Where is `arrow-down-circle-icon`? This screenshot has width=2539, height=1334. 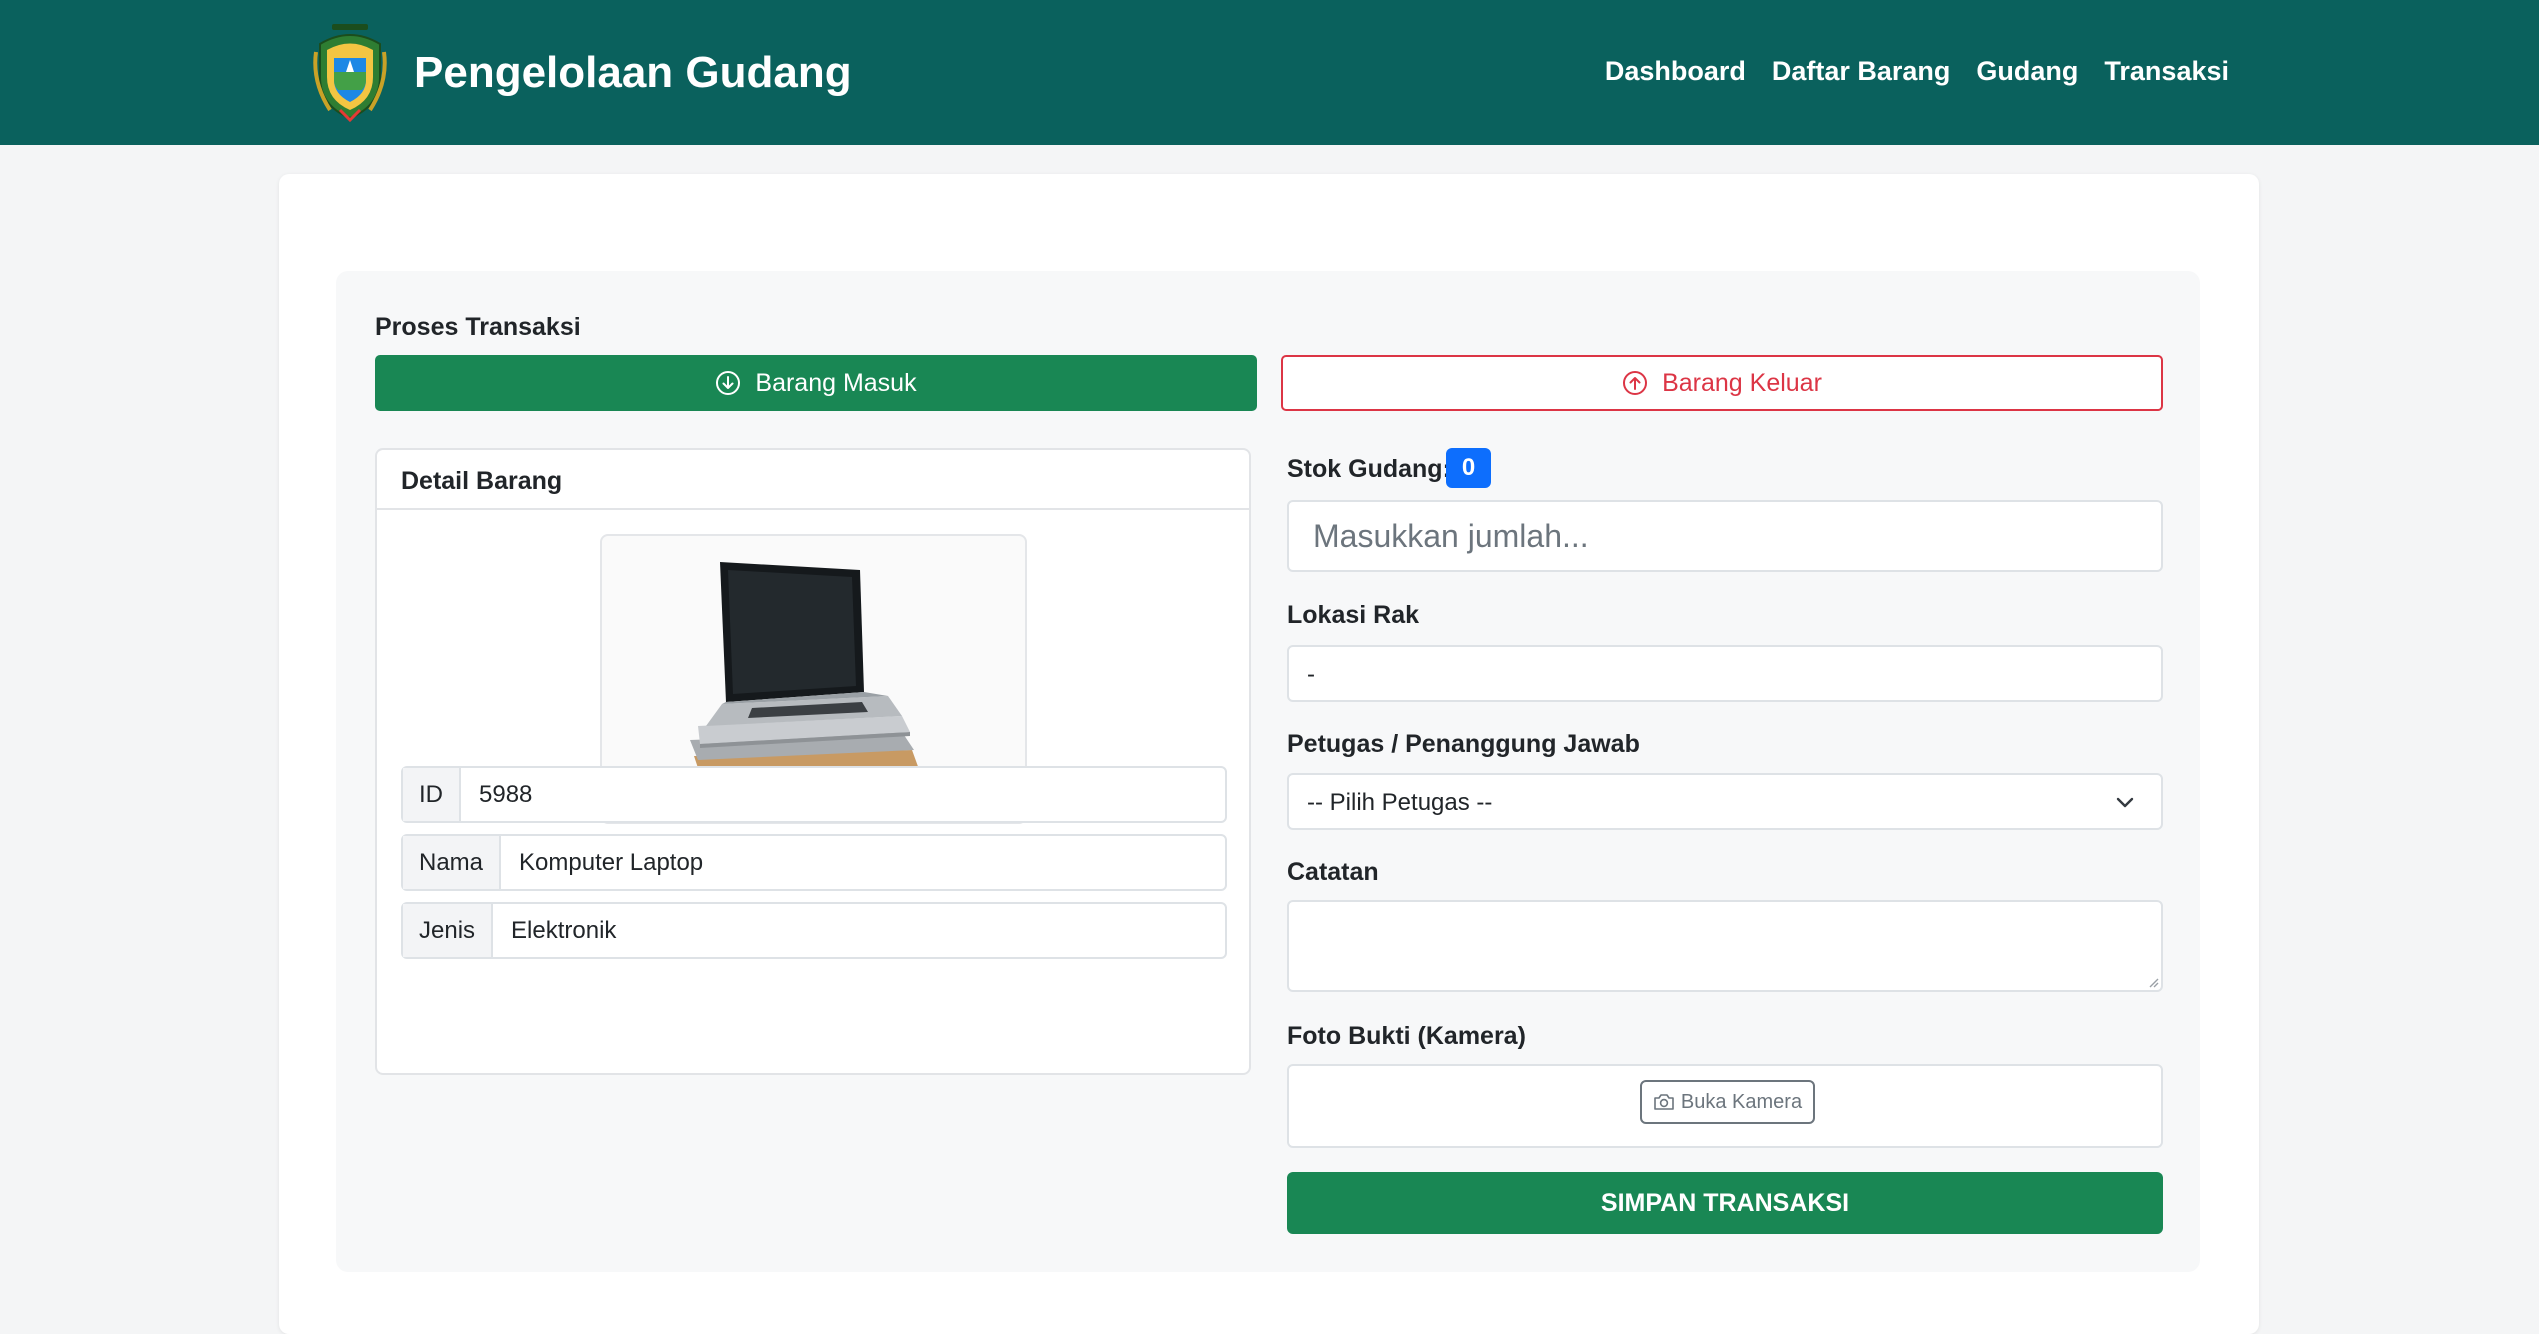 arrow-down-circle-icon is located at coordinates (728, 383).